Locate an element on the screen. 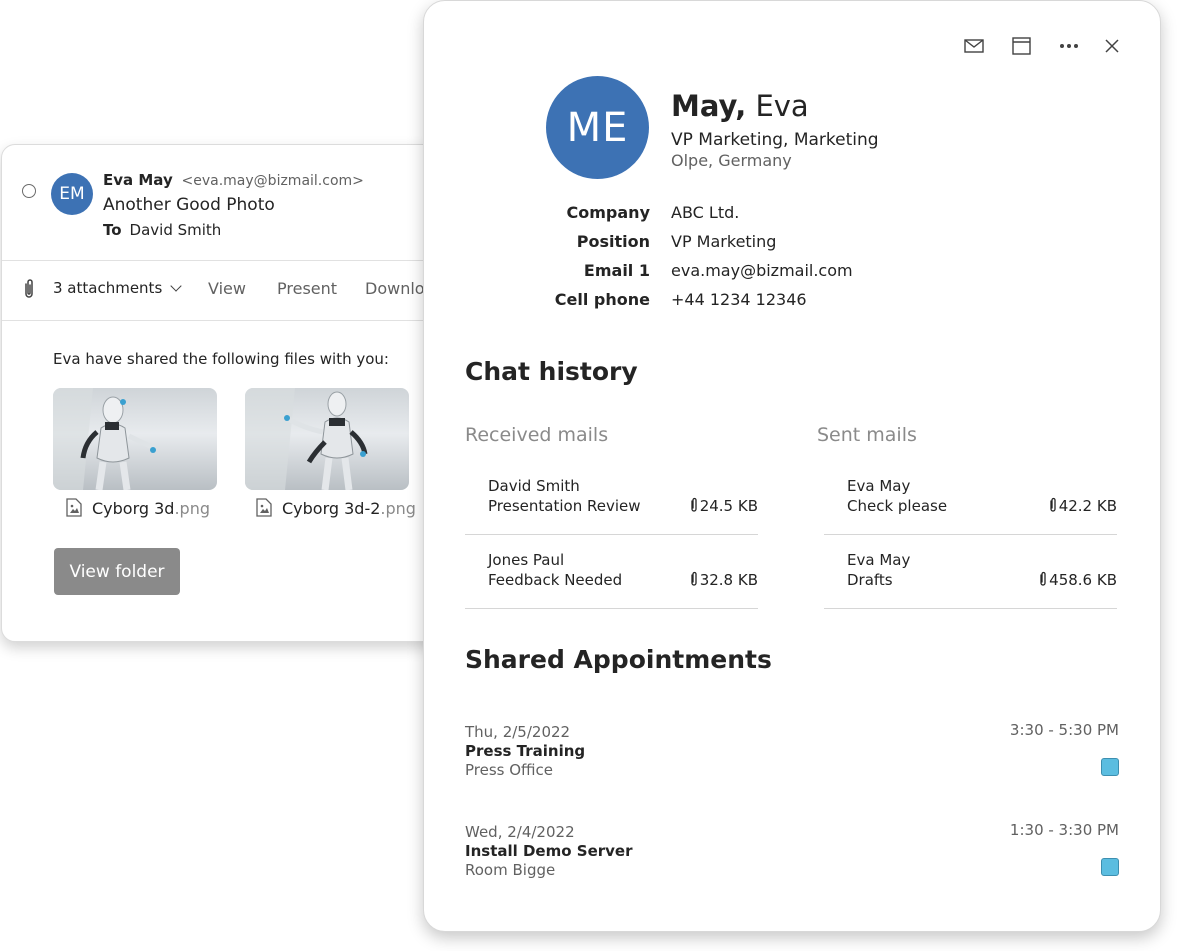  appointment-title: Press Training is located at coordinates (525, 751).